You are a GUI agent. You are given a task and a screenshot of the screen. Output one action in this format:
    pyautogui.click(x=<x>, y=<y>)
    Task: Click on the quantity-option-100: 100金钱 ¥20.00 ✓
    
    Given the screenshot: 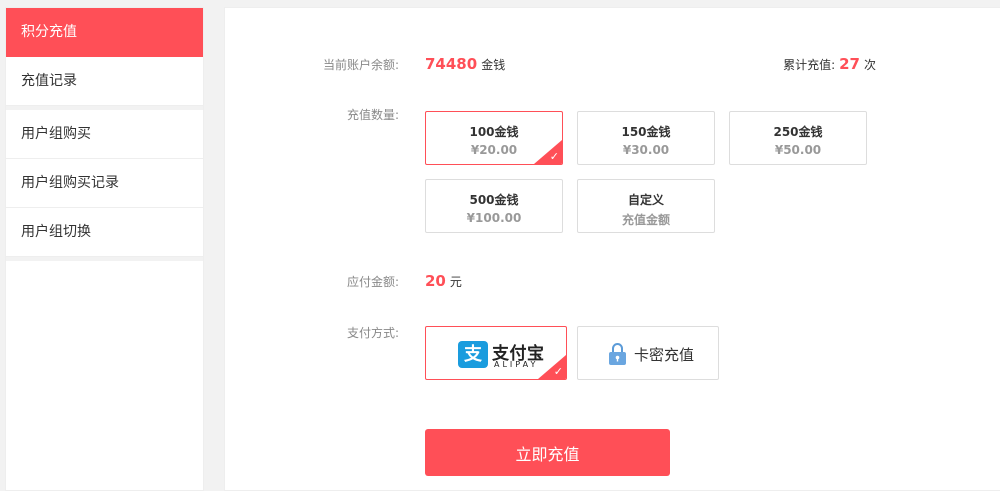 What is the action you would take?
    pyautogui.click(x=494, y=138)
    